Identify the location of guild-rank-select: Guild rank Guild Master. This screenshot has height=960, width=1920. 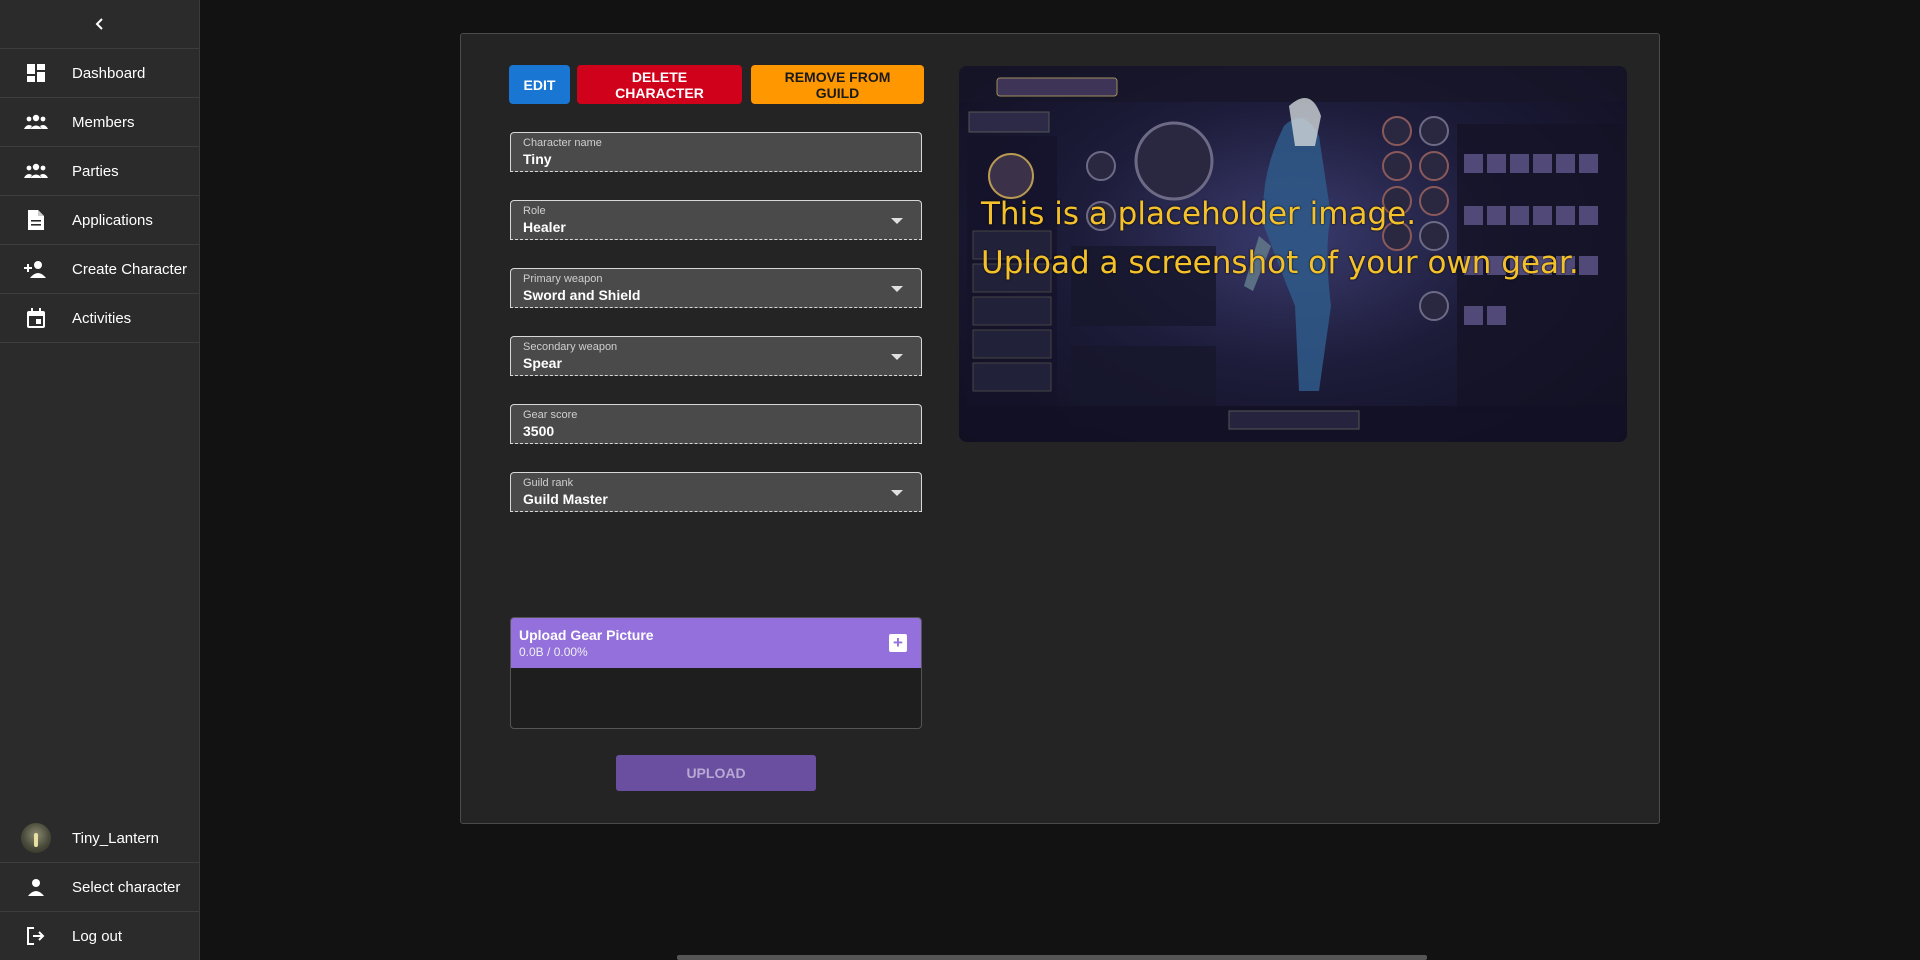
(716, 492).